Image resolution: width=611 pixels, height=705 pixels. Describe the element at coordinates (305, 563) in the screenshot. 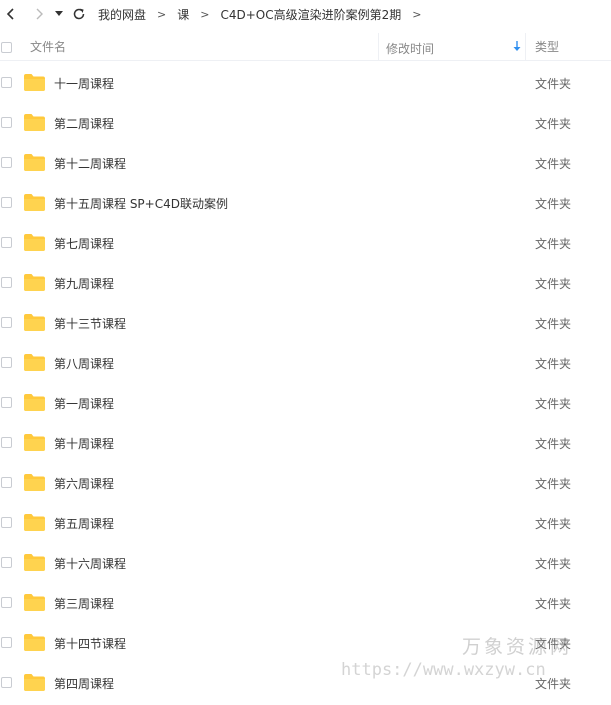

I see `file-row: 第十六周课程 文件夹` at that location.